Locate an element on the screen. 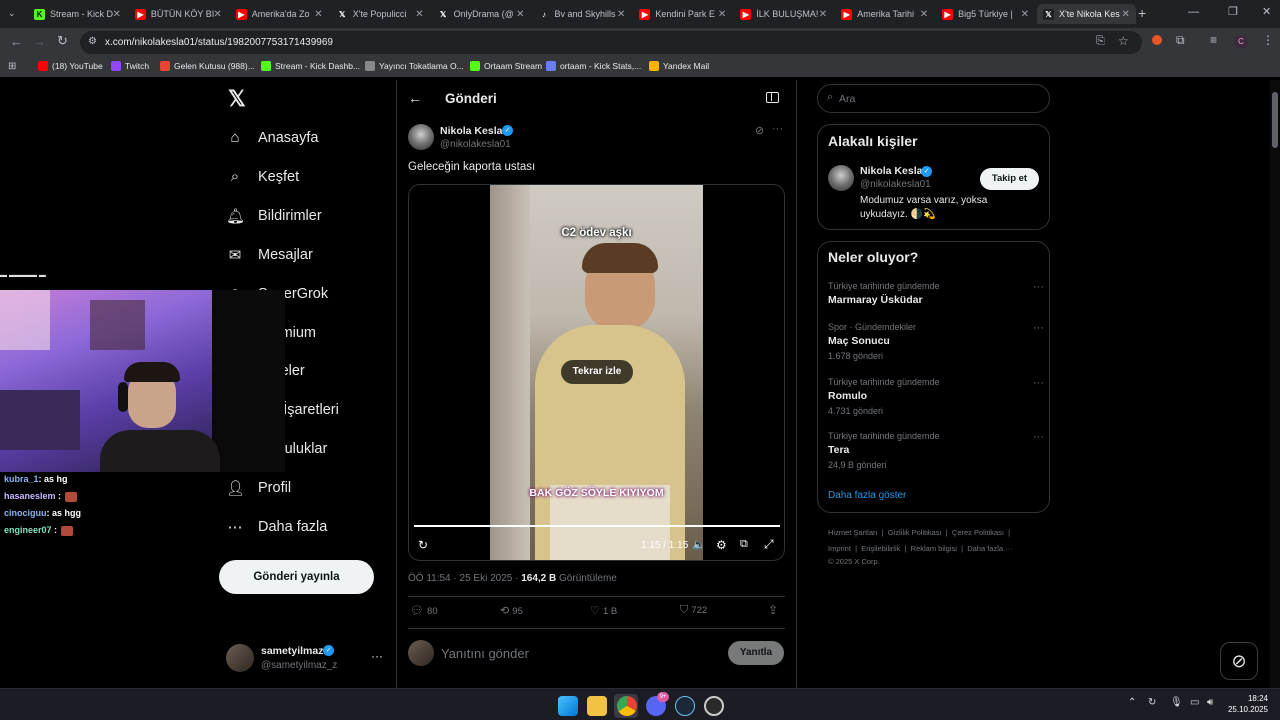  volume-icon: 🔈 is located at coordinates (699, 544).